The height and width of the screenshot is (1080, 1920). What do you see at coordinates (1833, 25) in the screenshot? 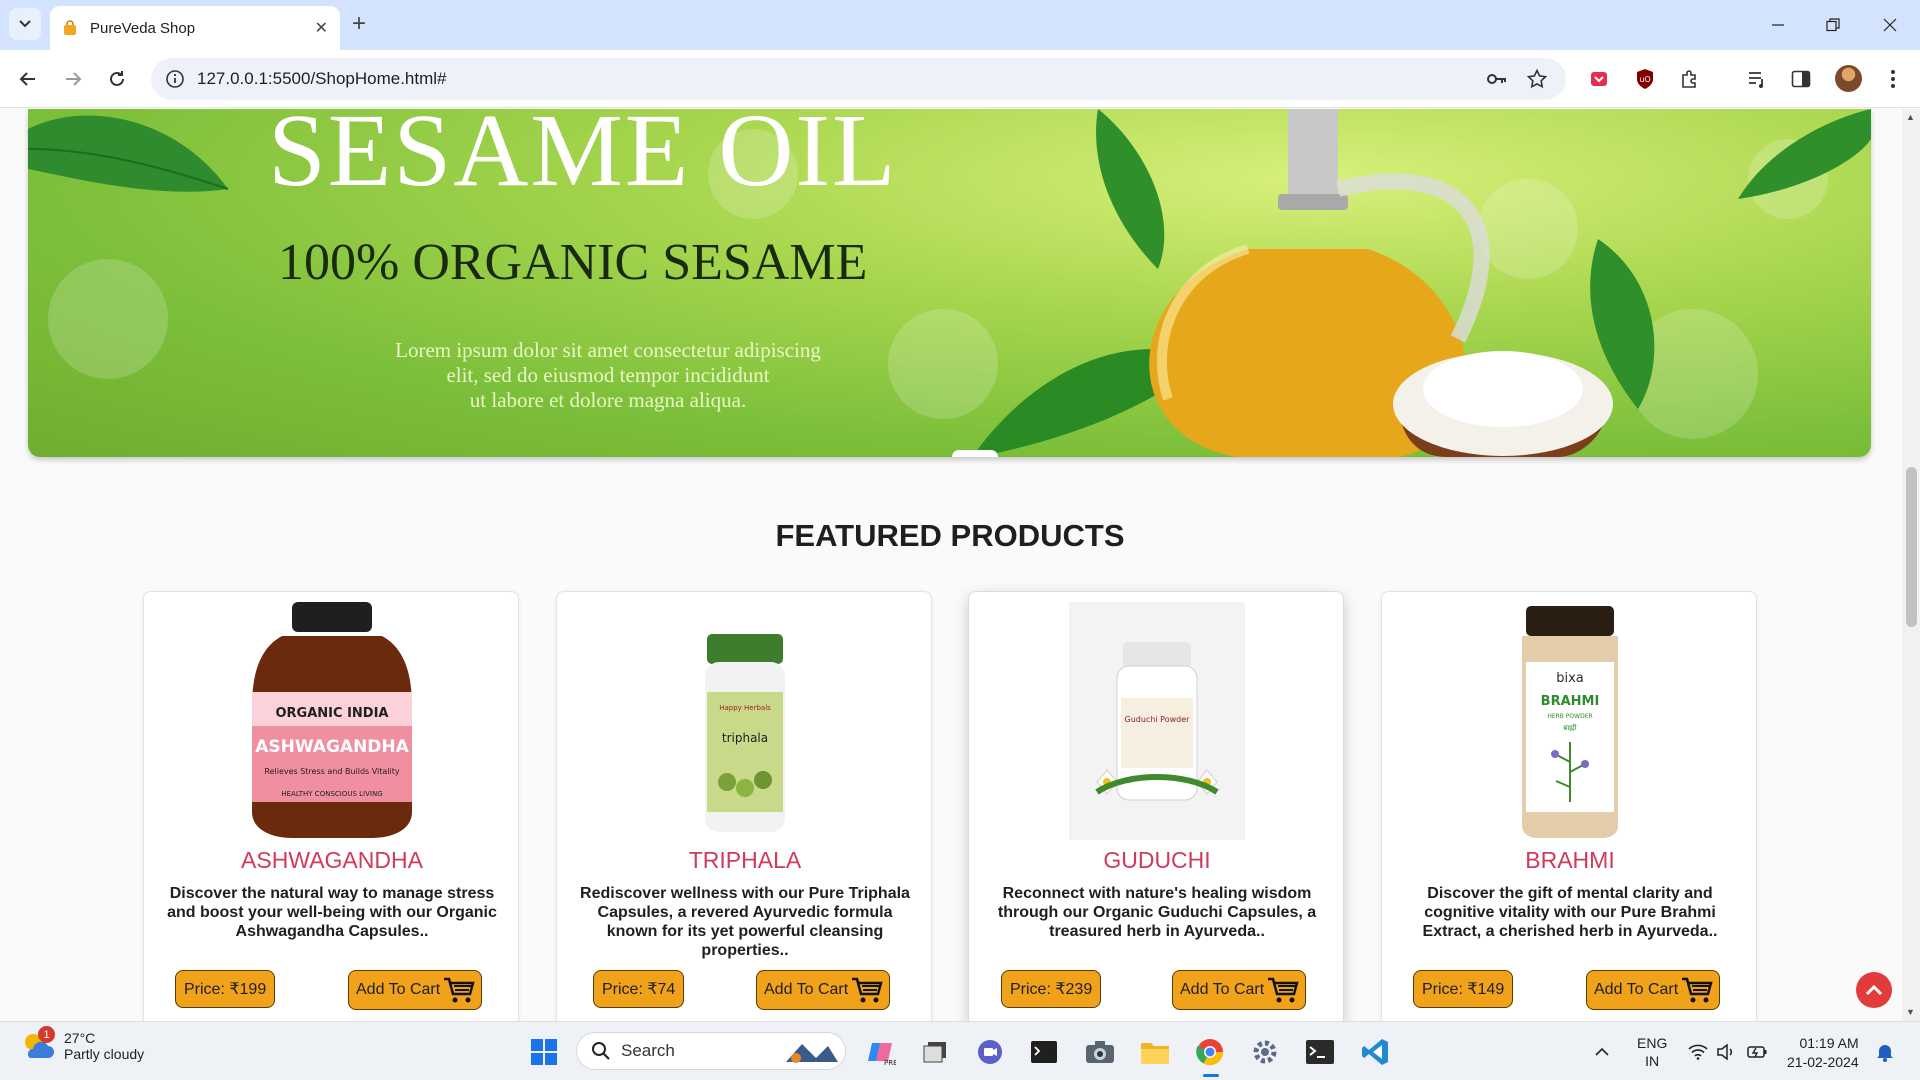
I see `restore-button` at bounding box center [1833, 25].